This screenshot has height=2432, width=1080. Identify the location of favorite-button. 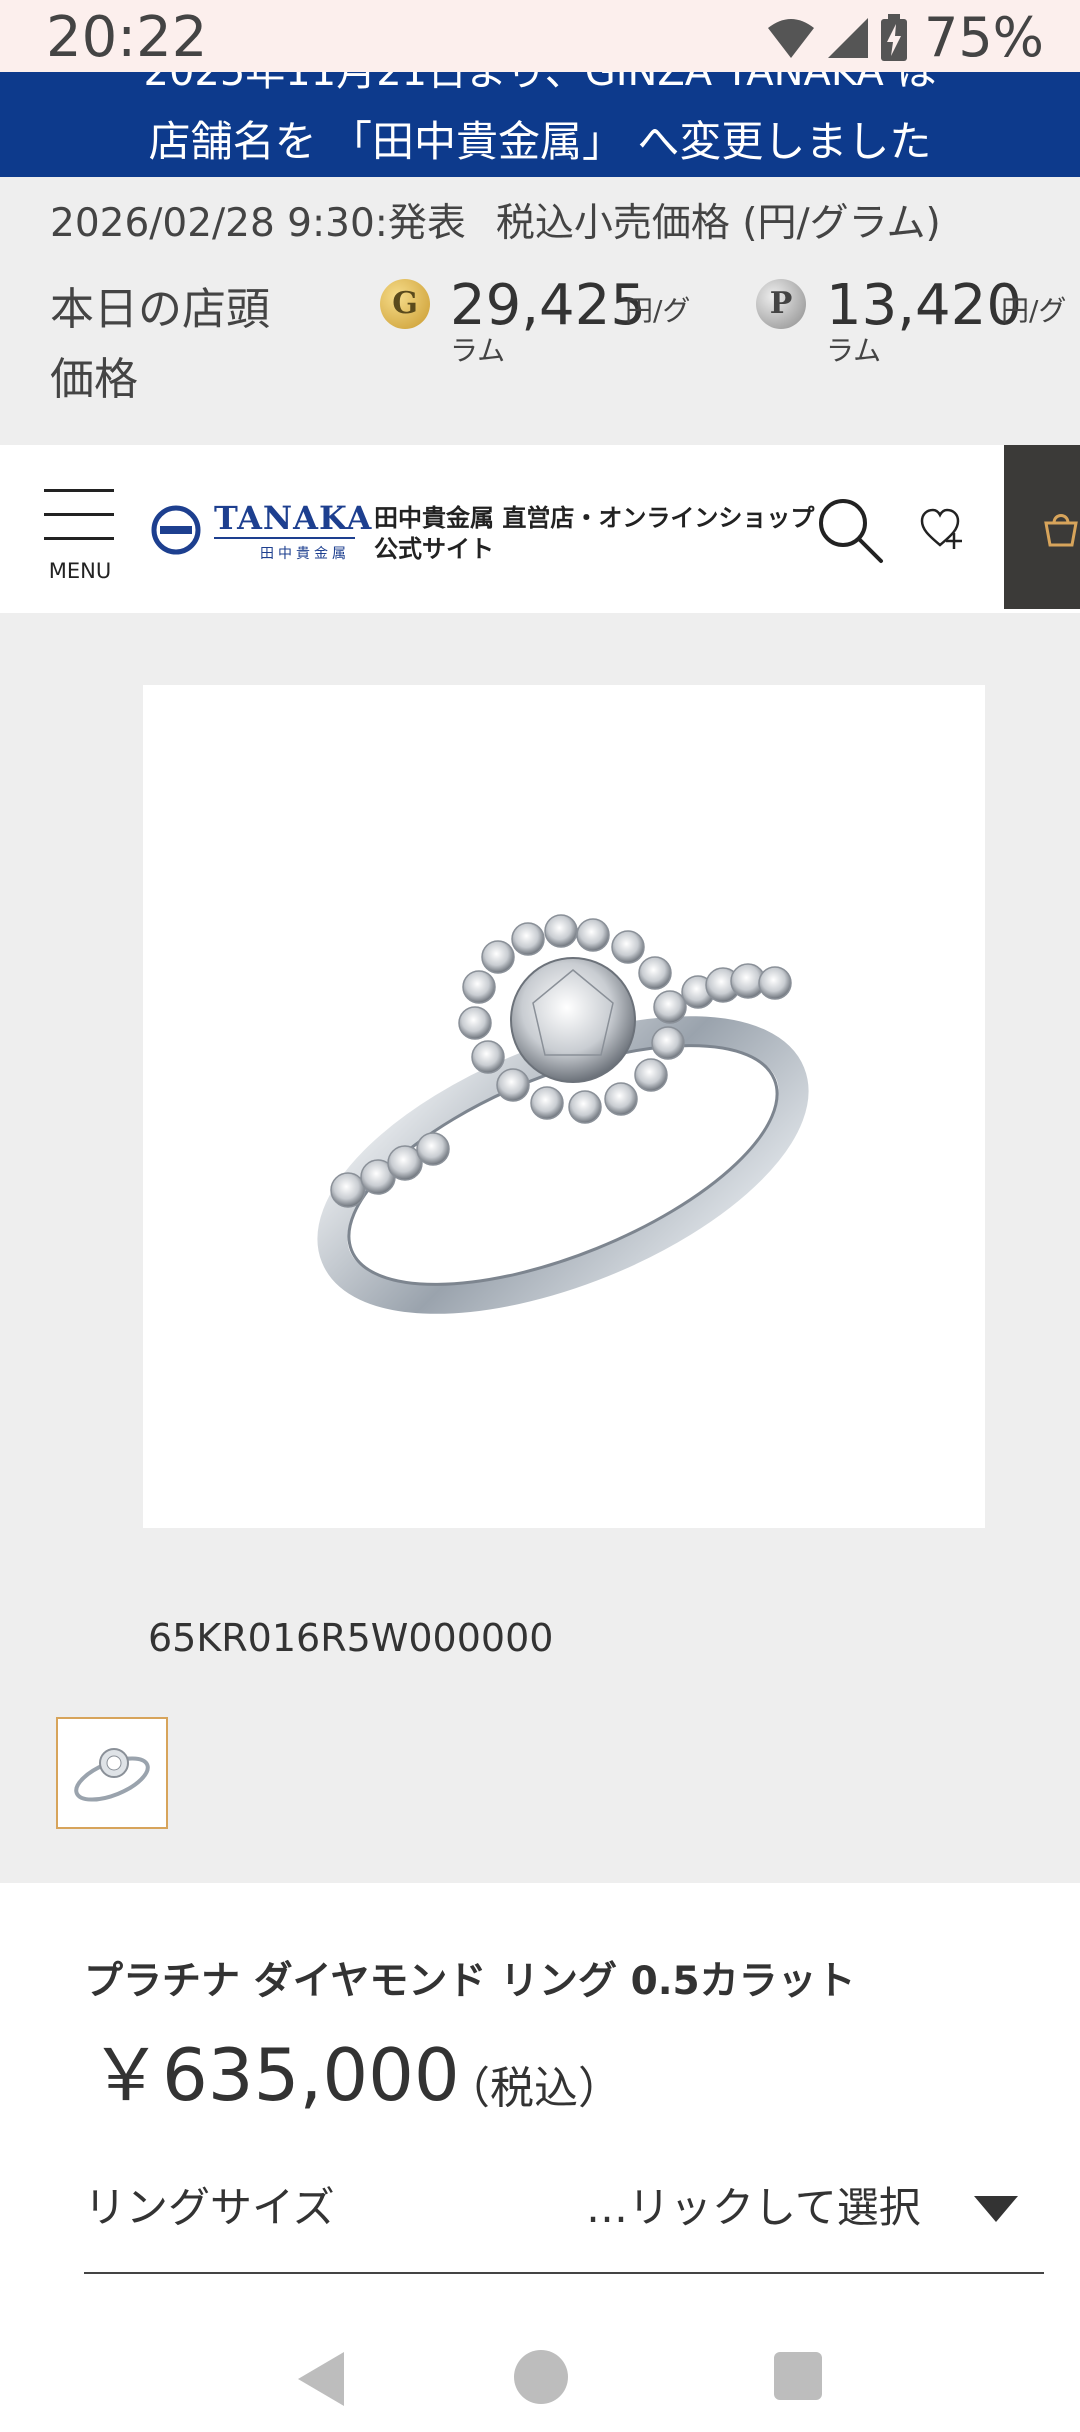
(943, 530).